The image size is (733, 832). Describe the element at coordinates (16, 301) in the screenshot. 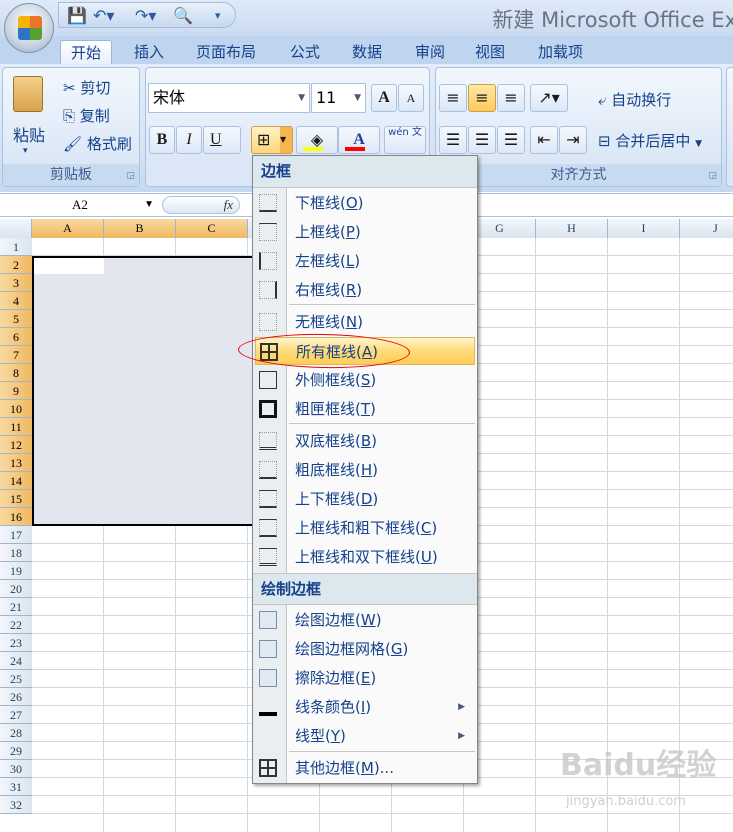

I see `row-header: 4` at that location.